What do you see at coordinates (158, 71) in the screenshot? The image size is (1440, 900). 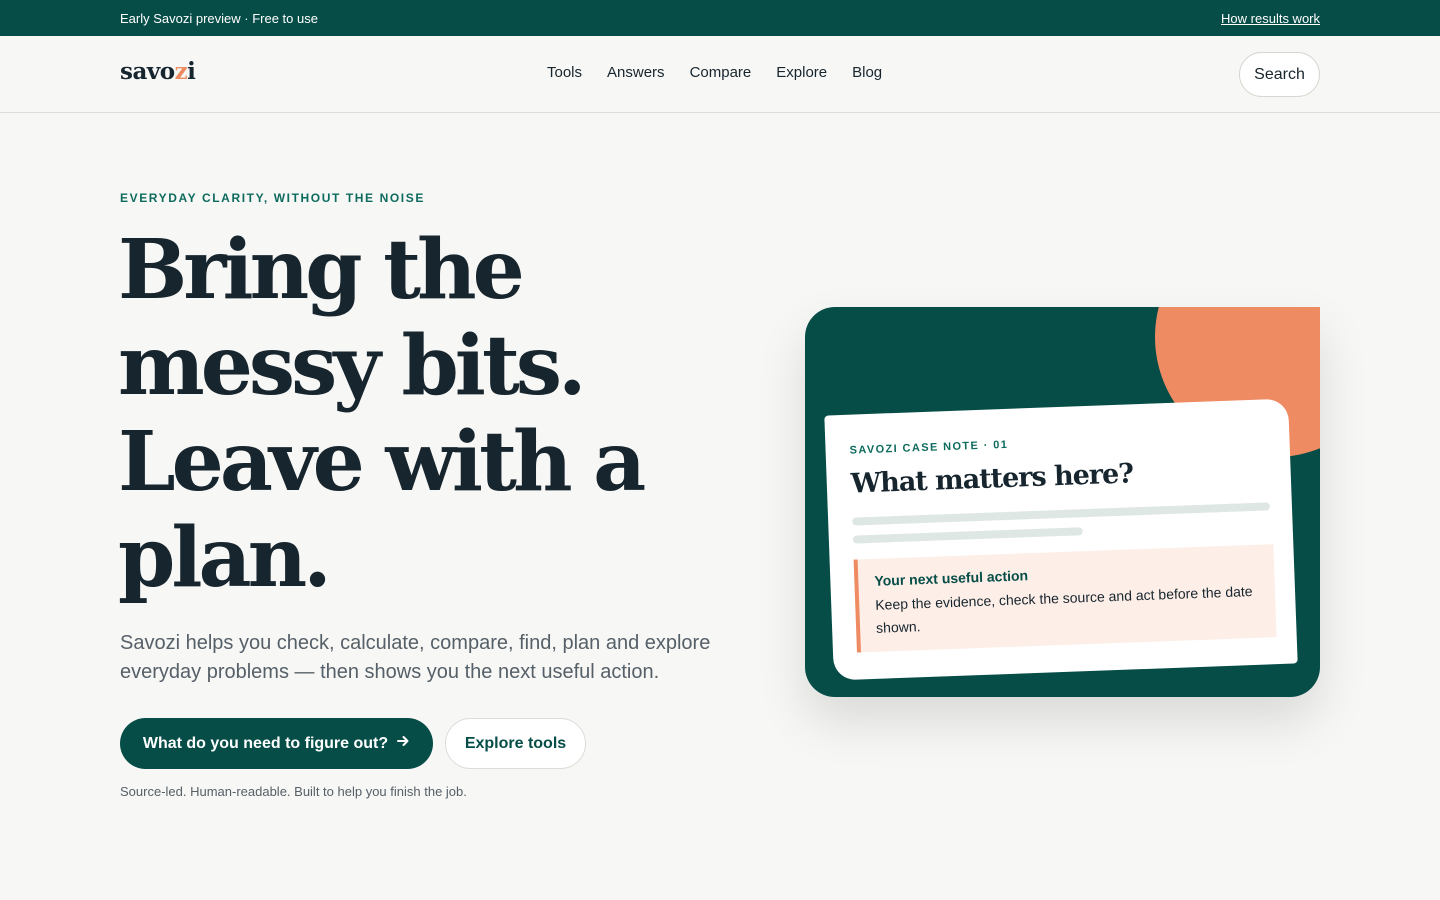 I see `savozi-logo: savozi` at bounding box center [158, 71].